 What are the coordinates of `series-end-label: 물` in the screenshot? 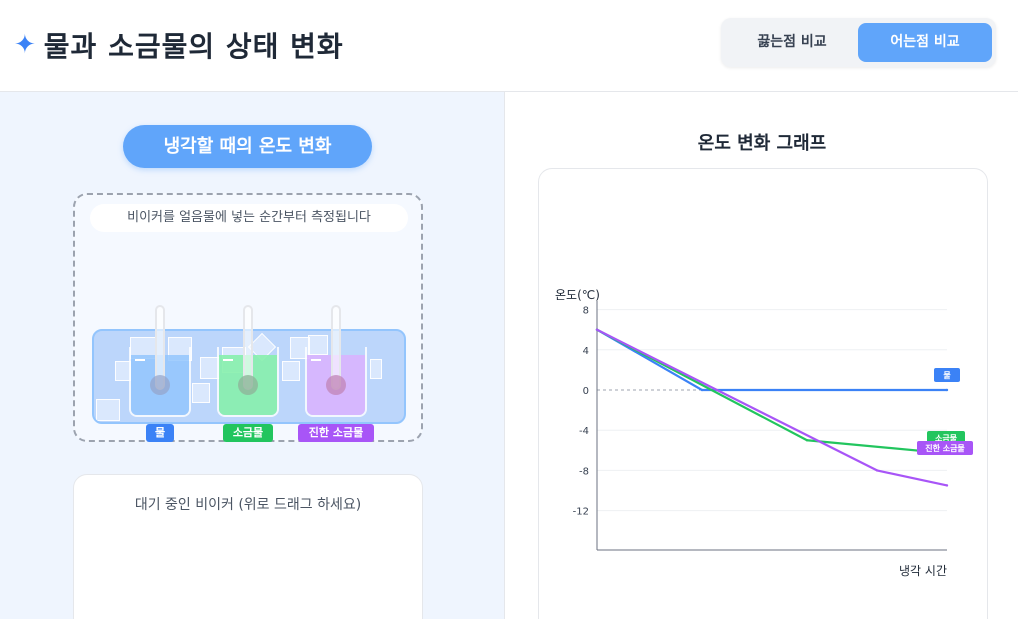 It's located at (947, 375).